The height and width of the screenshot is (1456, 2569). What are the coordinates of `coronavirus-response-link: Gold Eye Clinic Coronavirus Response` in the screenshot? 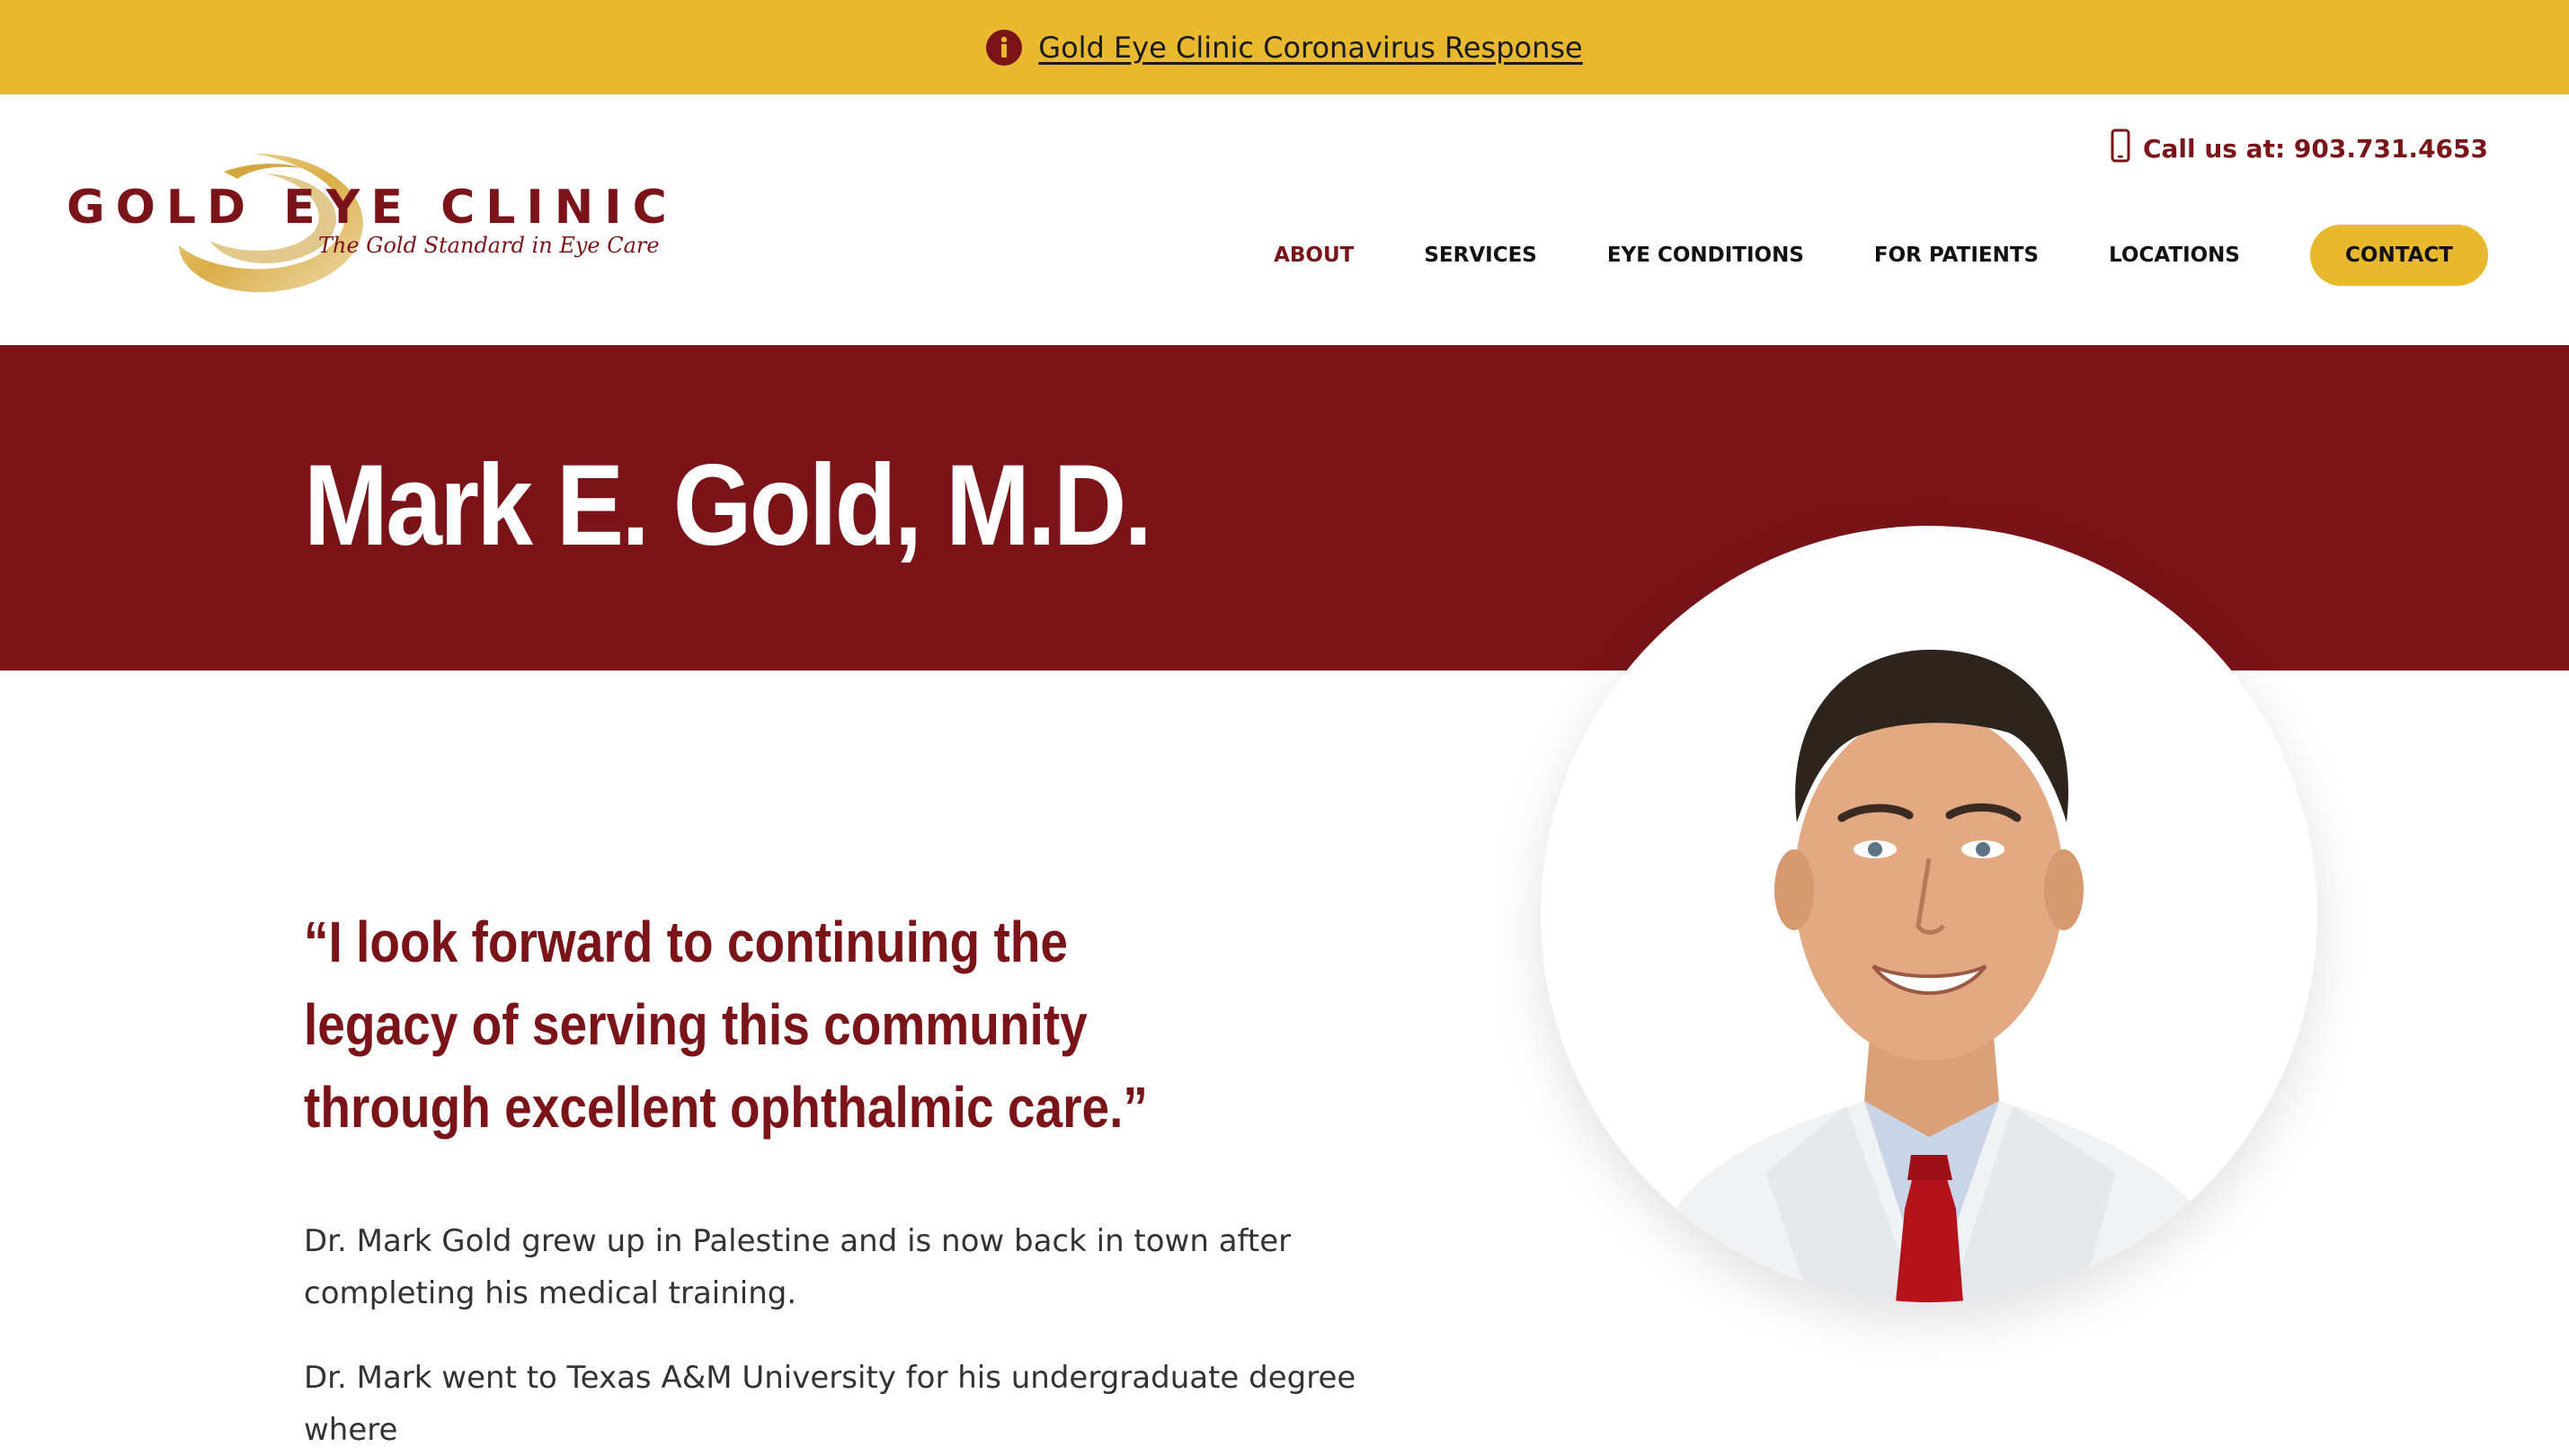 It's located at (1310, 48).